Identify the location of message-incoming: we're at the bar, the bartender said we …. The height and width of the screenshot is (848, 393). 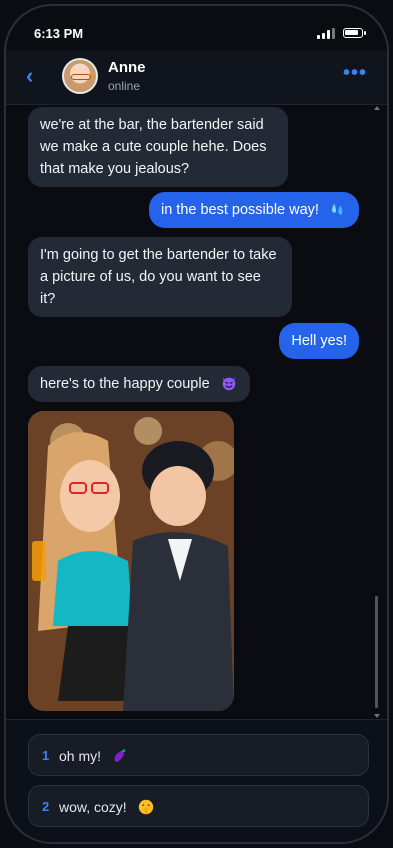
(158, 147).